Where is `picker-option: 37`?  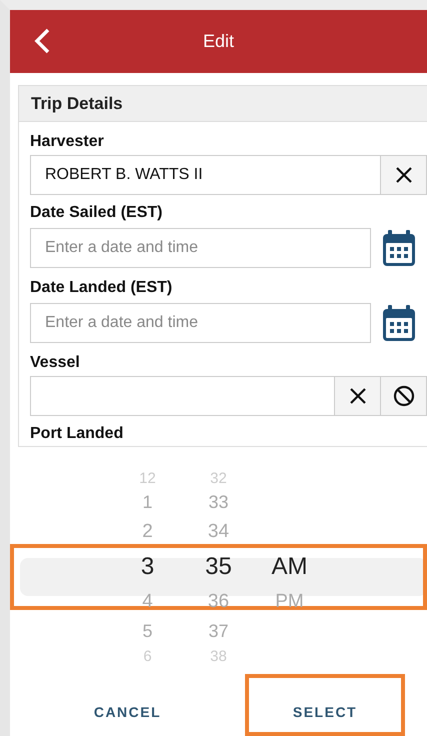
picker-option: 37 is located at coordinates (218, 631).